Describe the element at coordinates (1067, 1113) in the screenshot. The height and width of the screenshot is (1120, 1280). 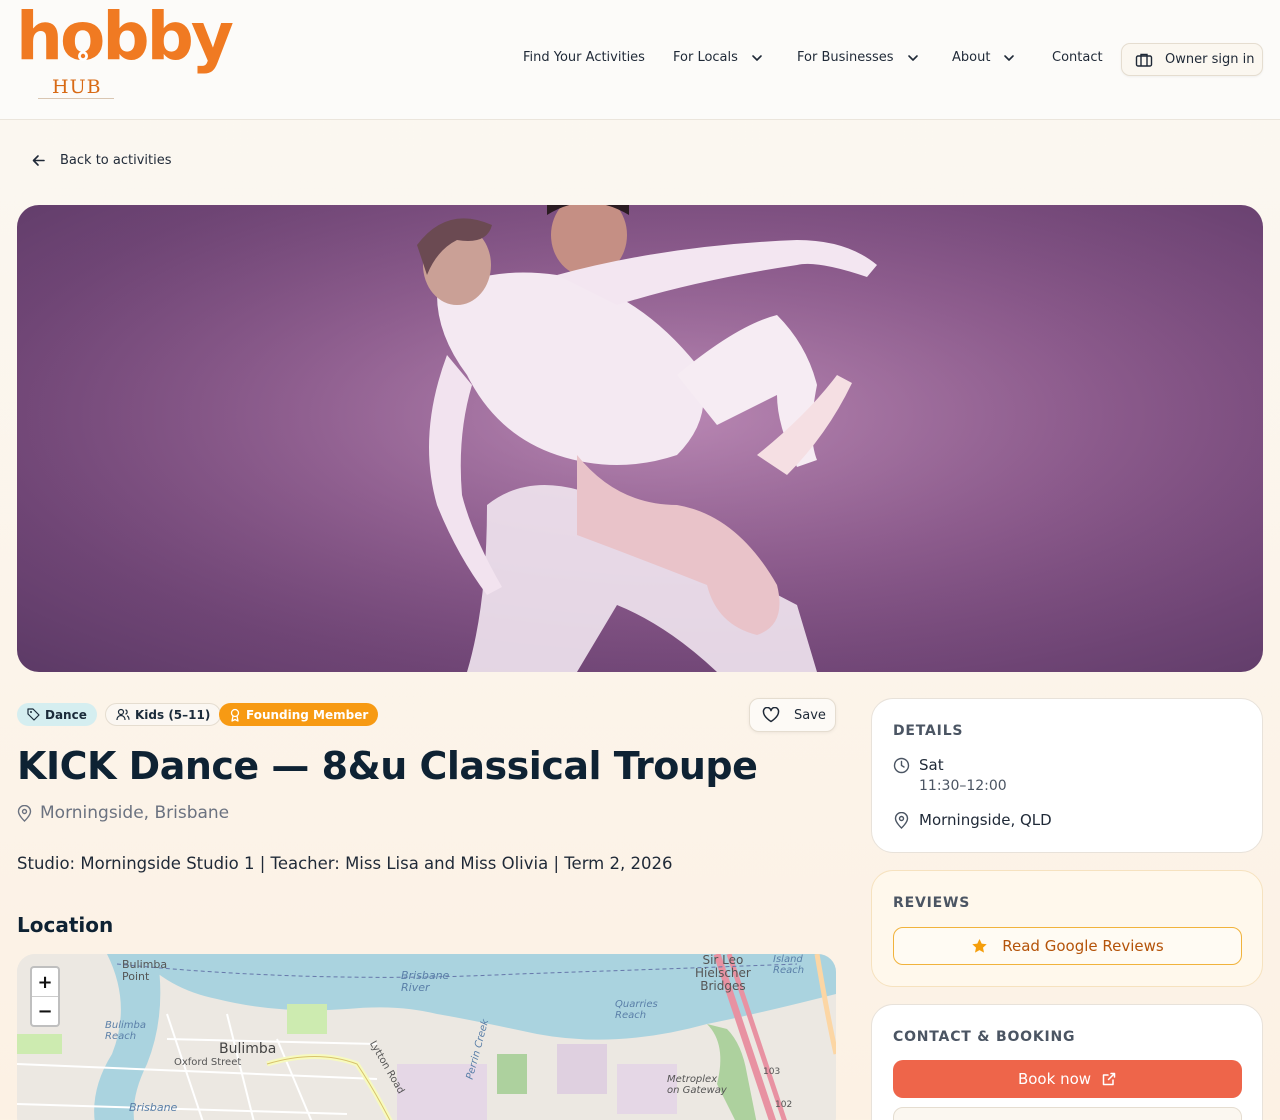
I see `secondary-contact-button` at that location.